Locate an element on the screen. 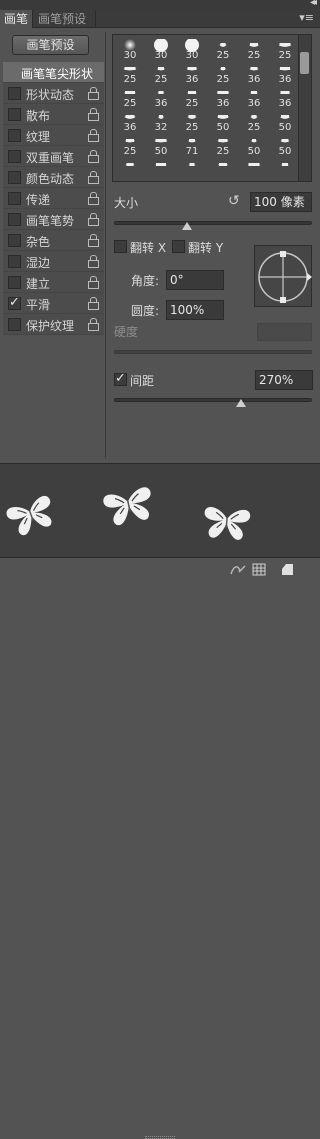  brush-setting-item: 画笔笔势 is located at coordinates (53, 219).